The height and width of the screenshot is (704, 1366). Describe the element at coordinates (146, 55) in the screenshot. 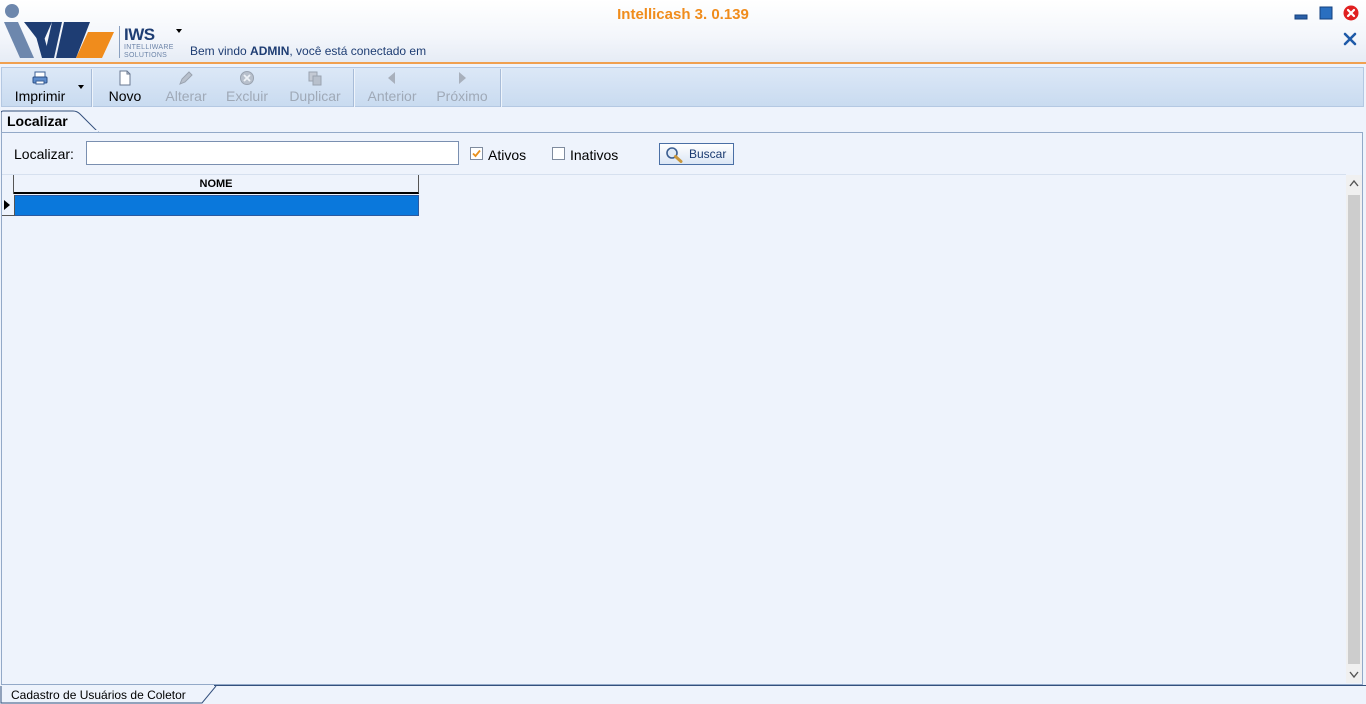

I see `logo-subtitle-2: SOLUTIONS` at that location.